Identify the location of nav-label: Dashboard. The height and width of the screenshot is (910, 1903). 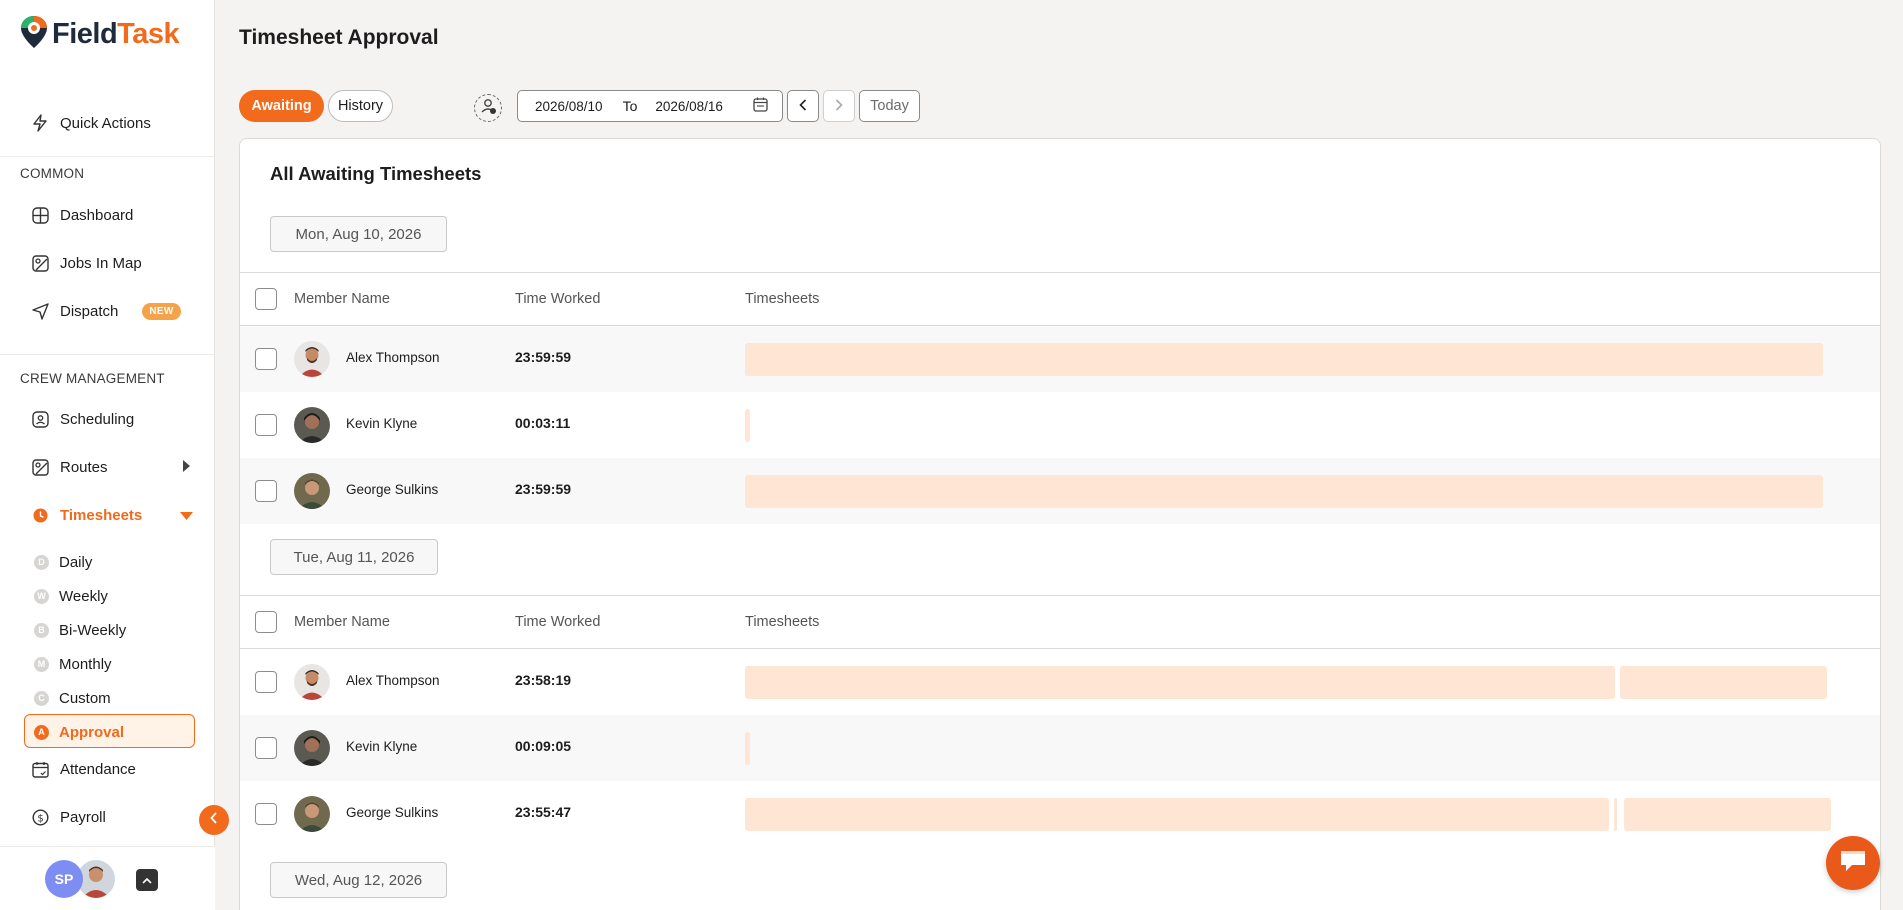
(97, 215).